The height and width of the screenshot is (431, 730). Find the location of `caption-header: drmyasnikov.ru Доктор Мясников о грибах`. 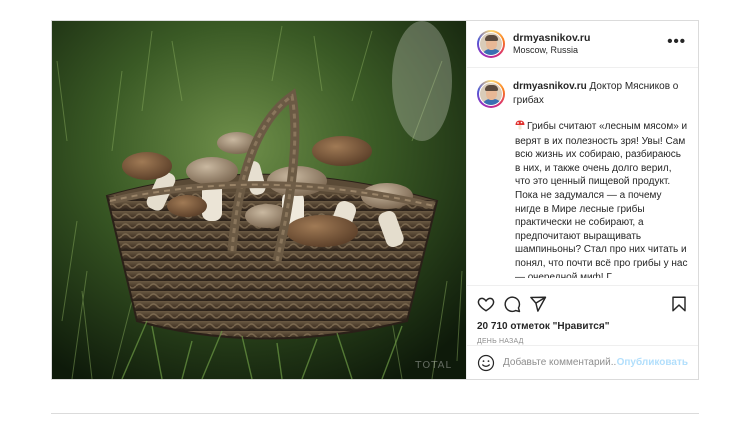

caption-header: drmyasnikov.ru Доктор Мясников о грибах is located at coordinates (582, 94).